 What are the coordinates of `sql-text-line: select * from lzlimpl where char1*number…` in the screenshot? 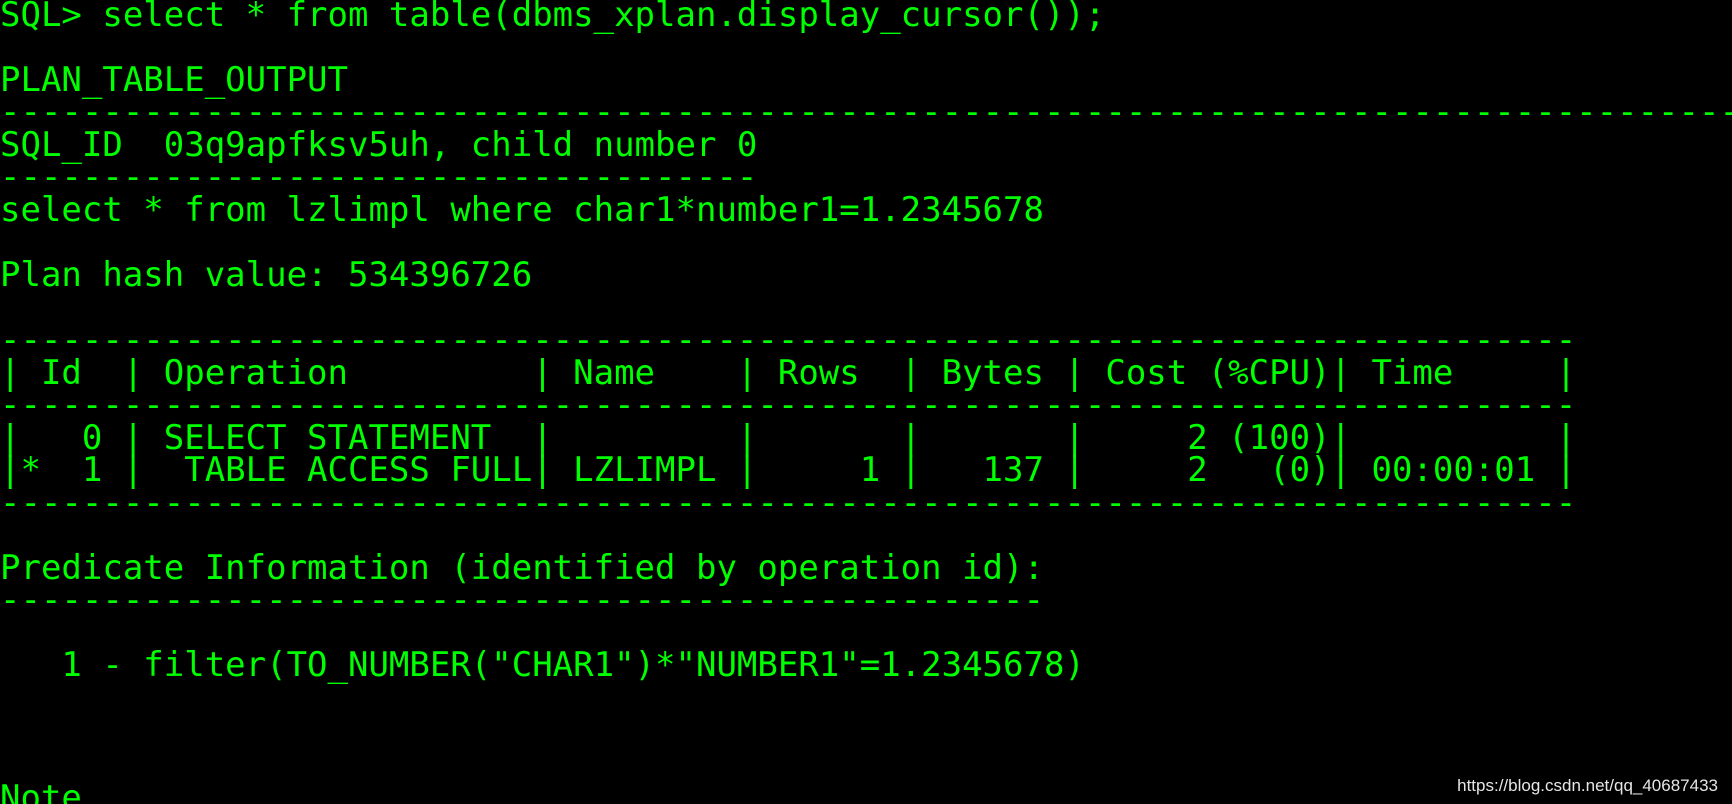 It's located at (522, 210).